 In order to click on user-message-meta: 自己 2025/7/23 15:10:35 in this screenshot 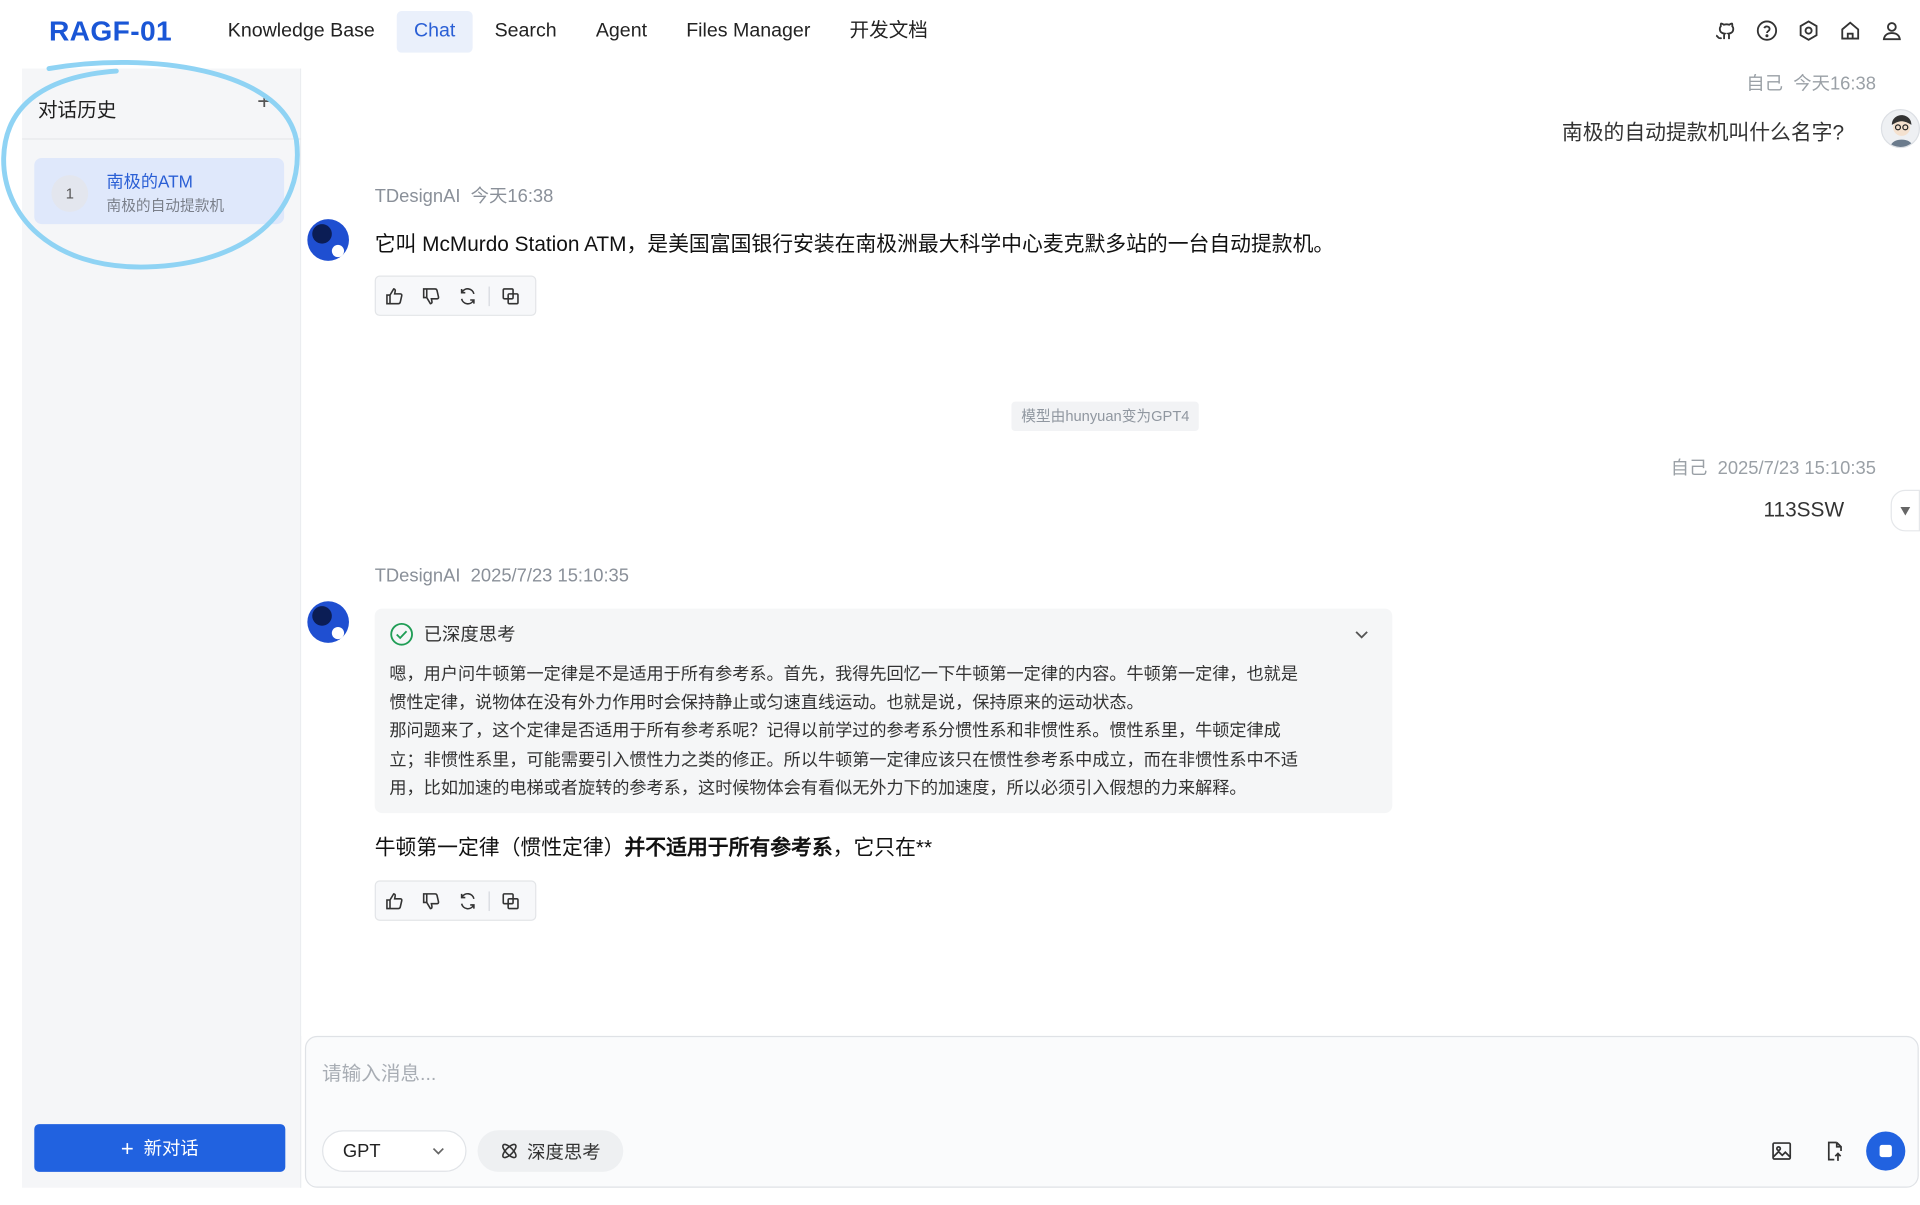, I will do `click(1773, 467)`.